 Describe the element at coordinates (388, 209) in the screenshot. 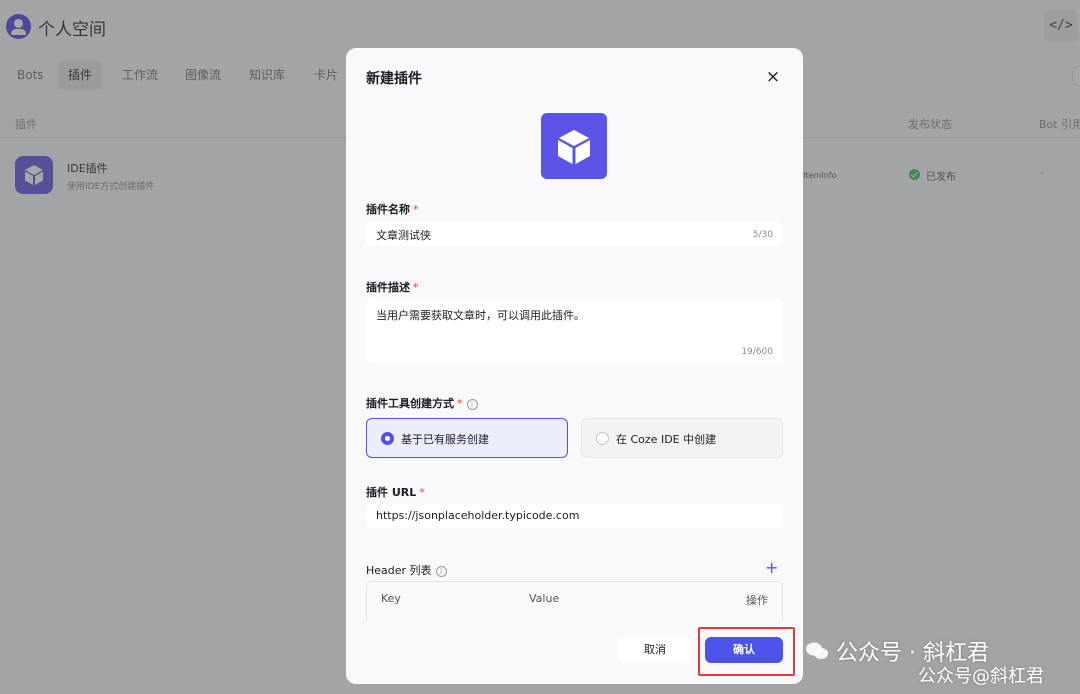

I see `name-label-text: 插件名称` at that location.